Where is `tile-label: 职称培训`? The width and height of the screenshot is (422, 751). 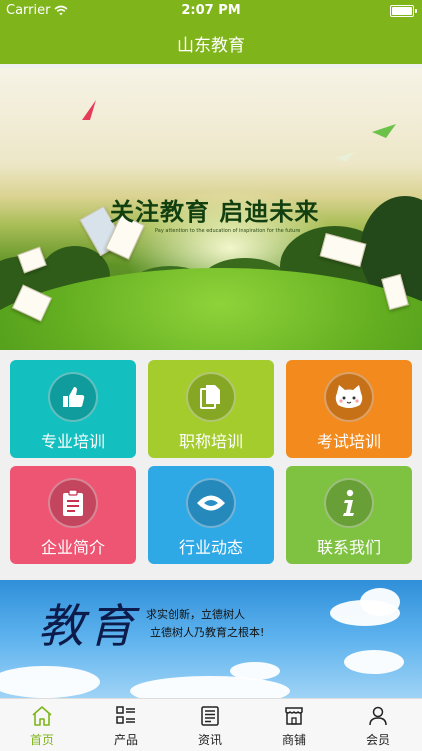 tile-label: 职称培训 is located at coordinates (210, 441).